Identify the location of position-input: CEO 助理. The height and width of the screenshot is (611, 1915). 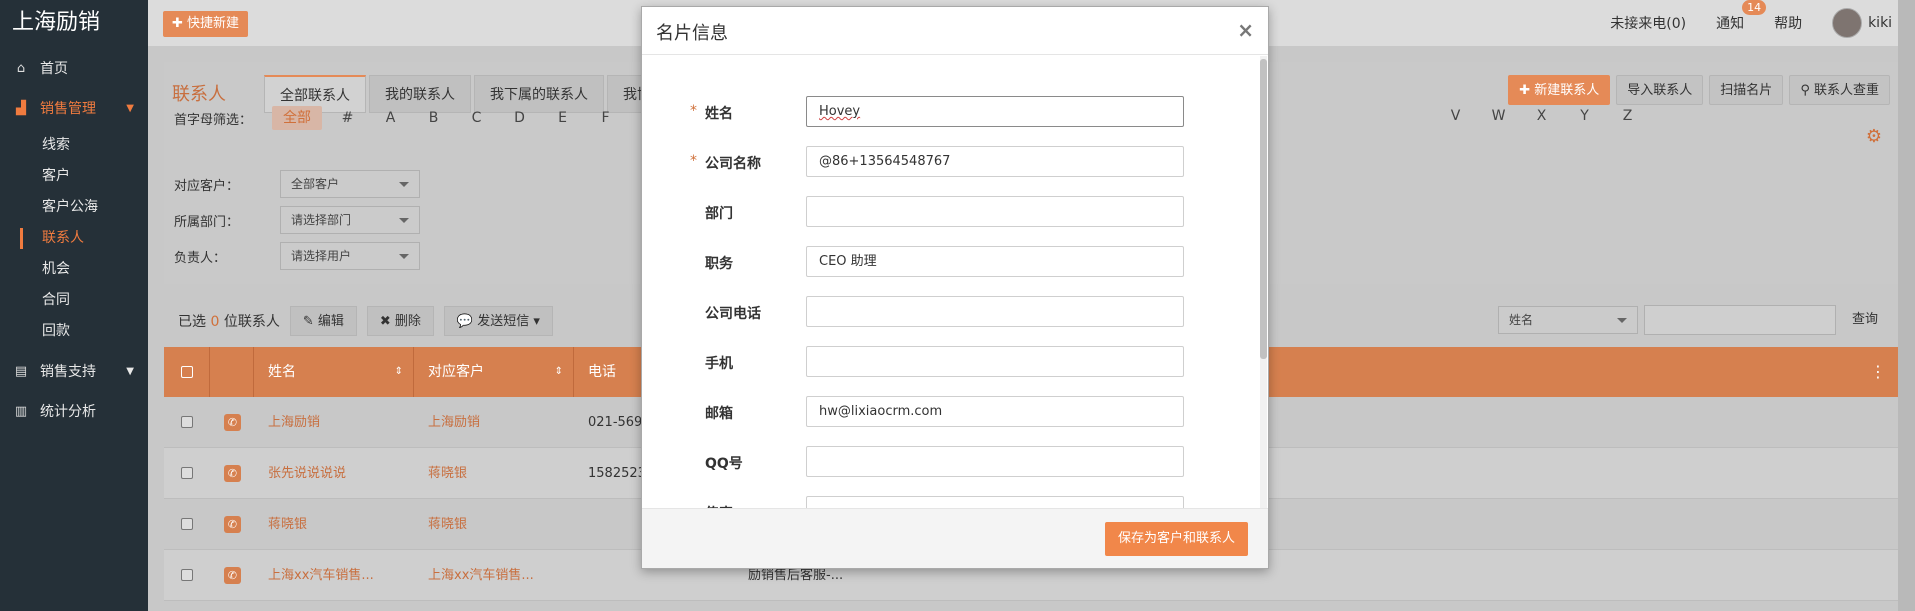
(995, 261).